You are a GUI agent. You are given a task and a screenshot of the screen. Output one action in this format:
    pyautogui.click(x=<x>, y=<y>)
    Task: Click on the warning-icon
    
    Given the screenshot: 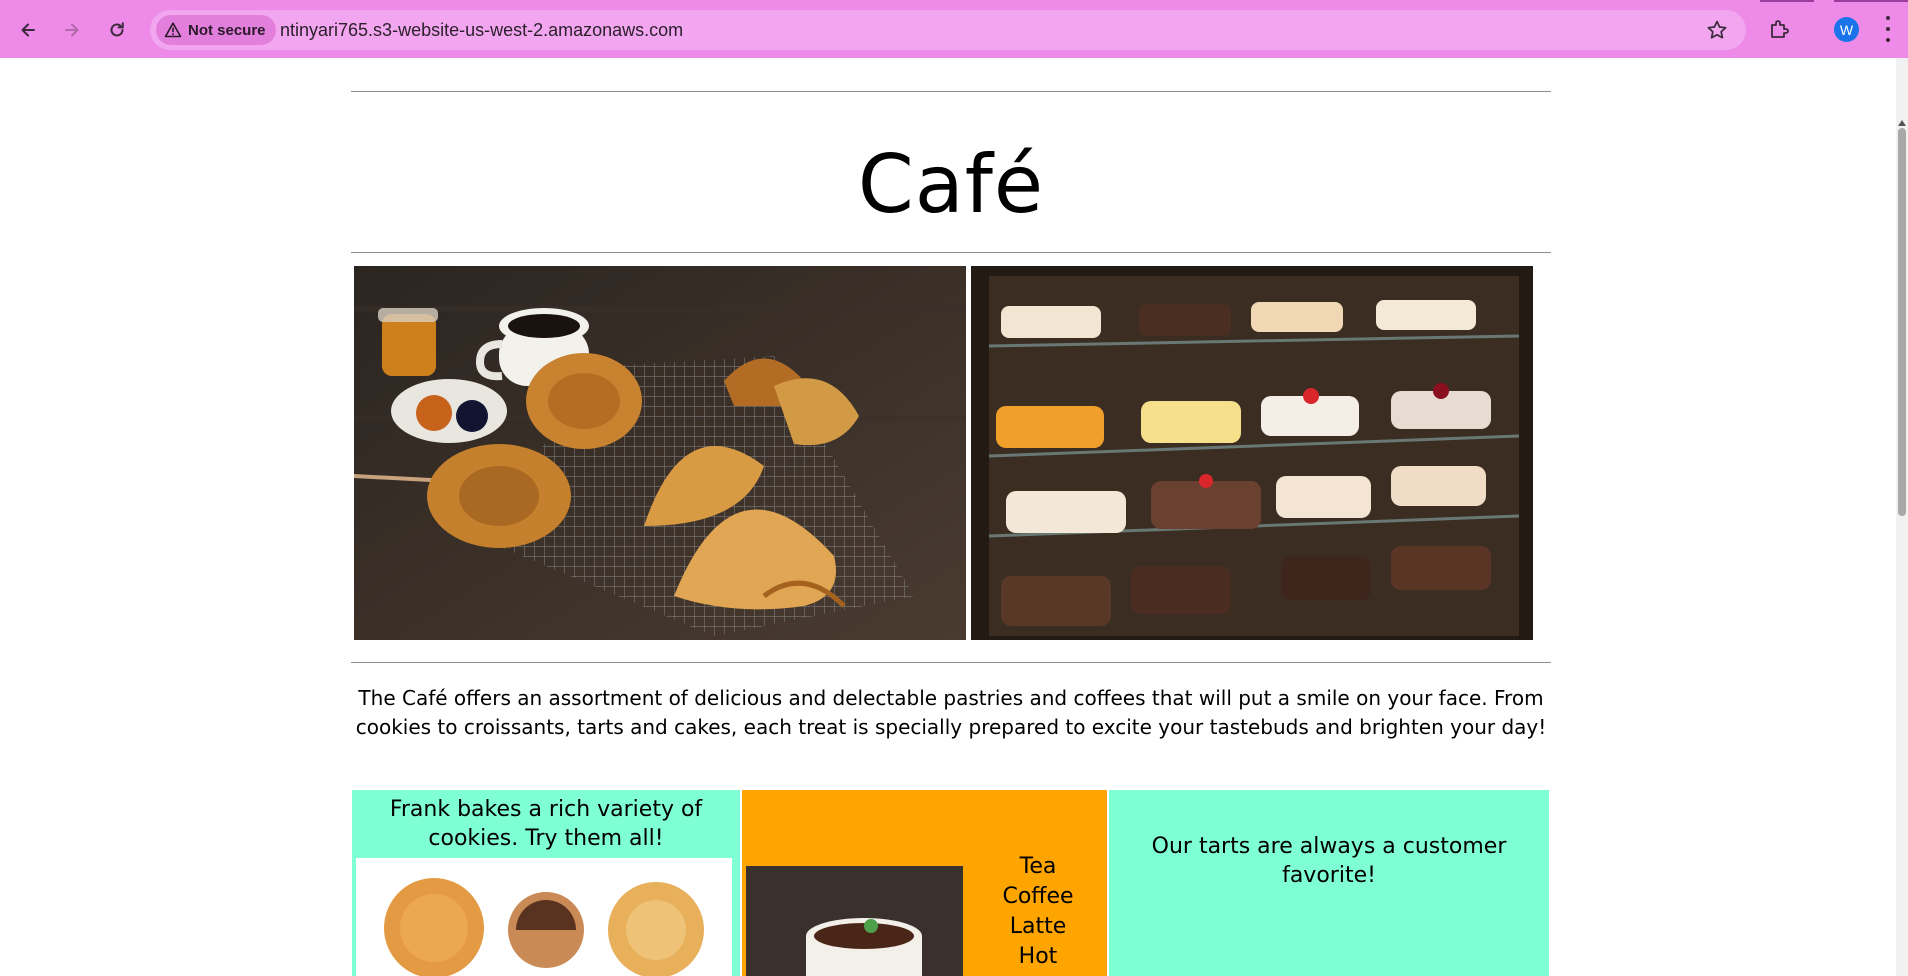 What is the action you would take?
    pyautogui.click(x=173, y=30)
    